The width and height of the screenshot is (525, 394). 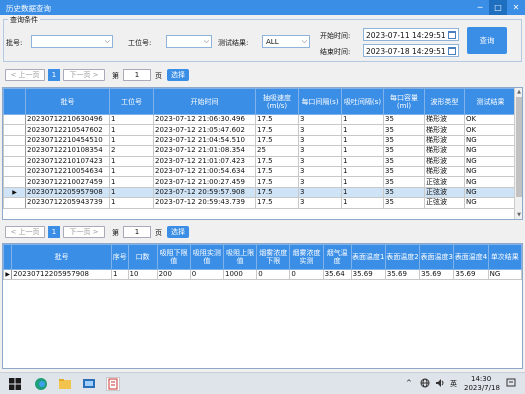 I want to click on scroll-thumb, so click(x=519, y=147).